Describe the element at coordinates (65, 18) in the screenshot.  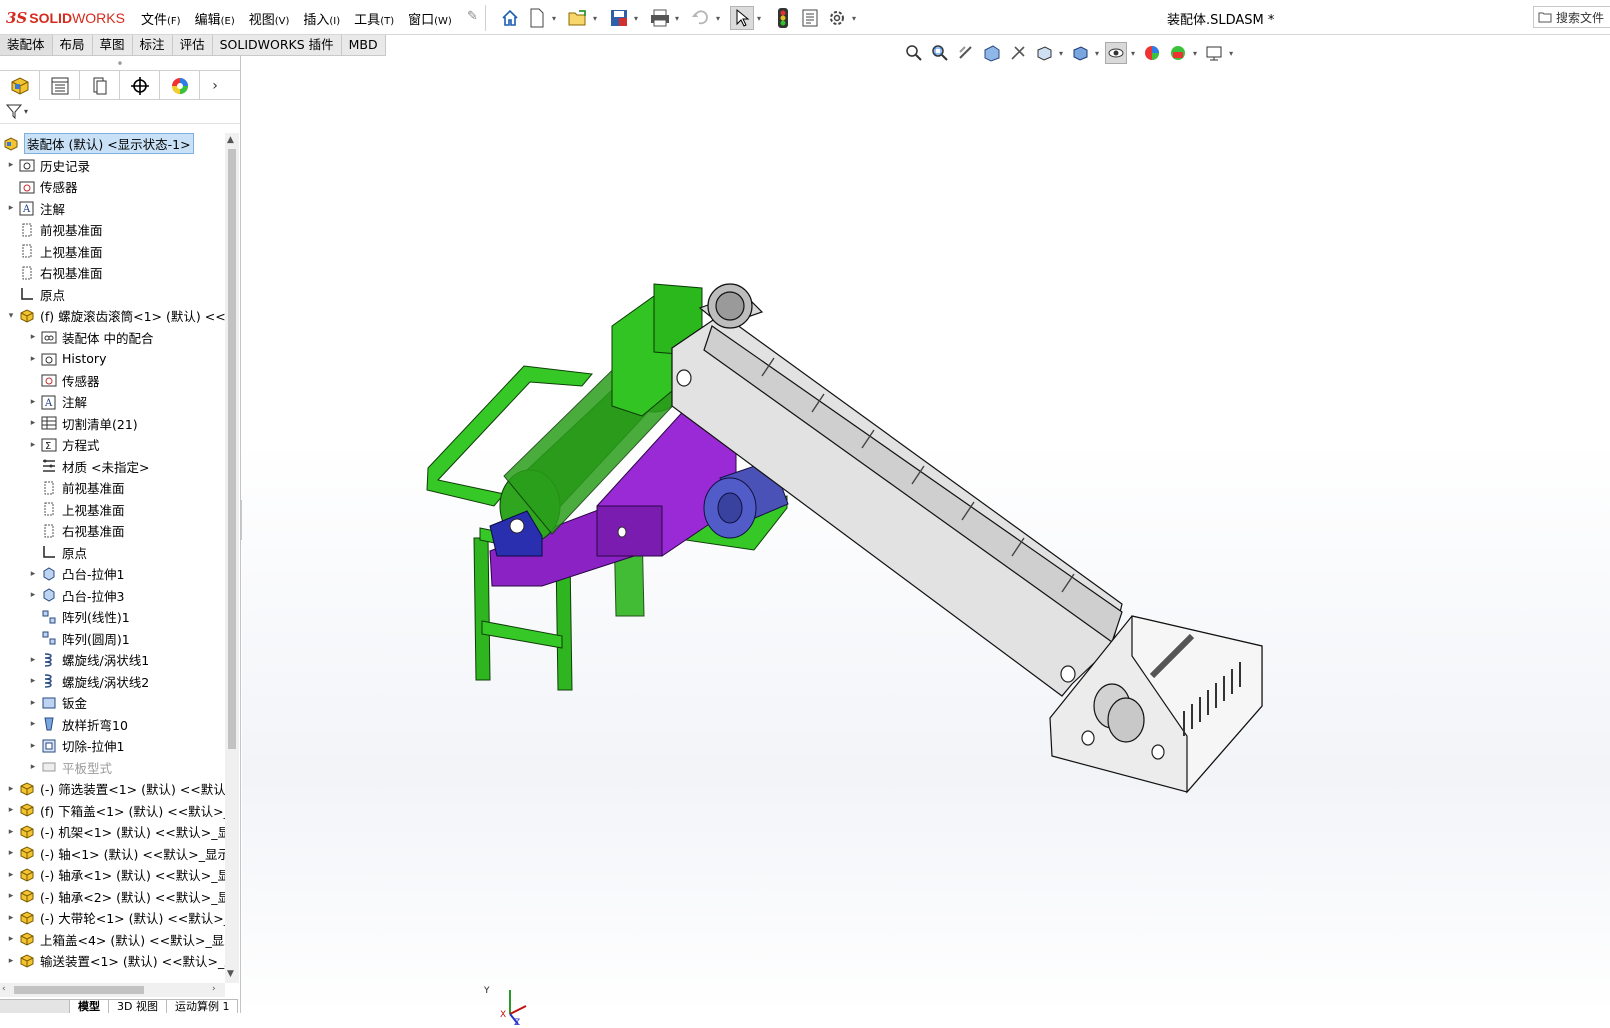
I see `solidworks-logo: 3S SOLID WORKS` at that location.